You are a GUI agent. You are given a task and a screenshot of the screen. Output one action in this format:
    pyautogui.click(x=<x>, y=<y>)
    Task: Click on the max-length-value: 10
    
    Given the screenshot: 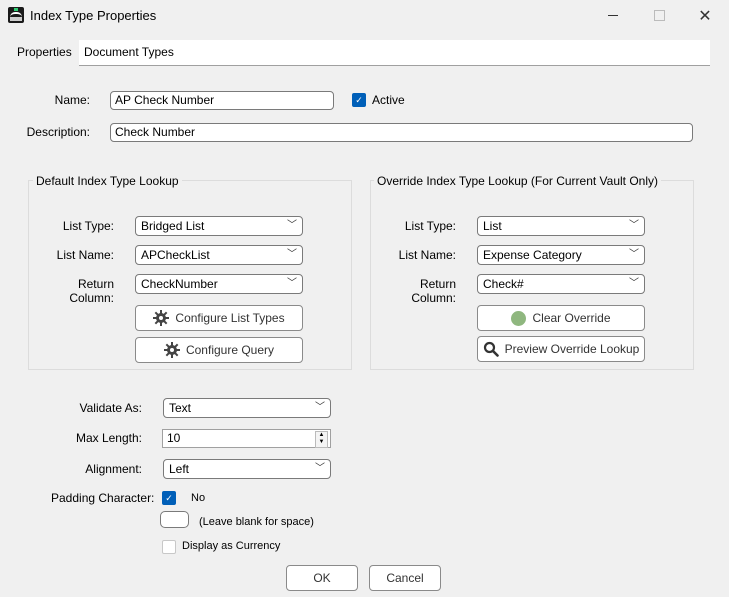 What is the action you would take?
    pyautogui.click(x=174, y=438)
    